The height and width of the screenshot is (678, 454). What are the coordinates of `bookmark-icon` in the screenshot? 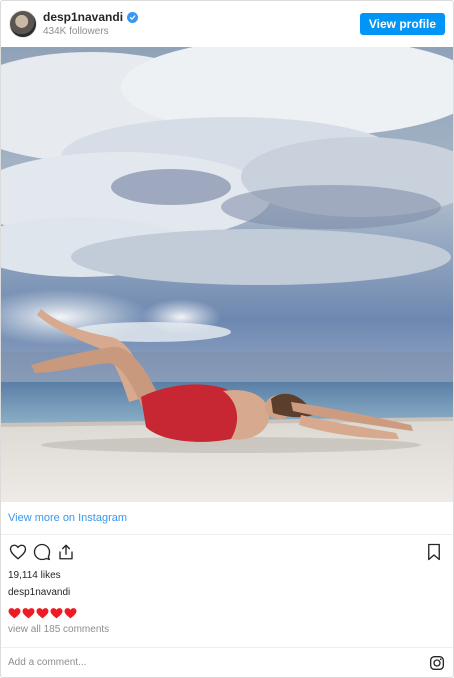 It's located at (434, 552).